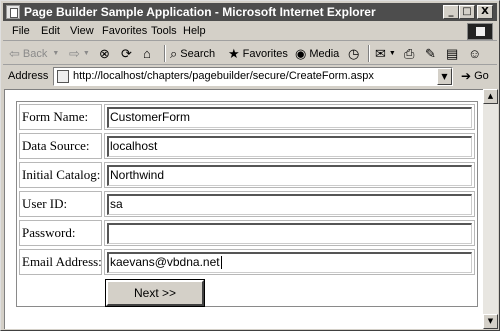 Image resolution: width=500 pixels, height=331 pixels. What do you see at coordinates (234, 53) in the screenshot?
I see `favorites-icon: ★` at bounding box center [234, 53].